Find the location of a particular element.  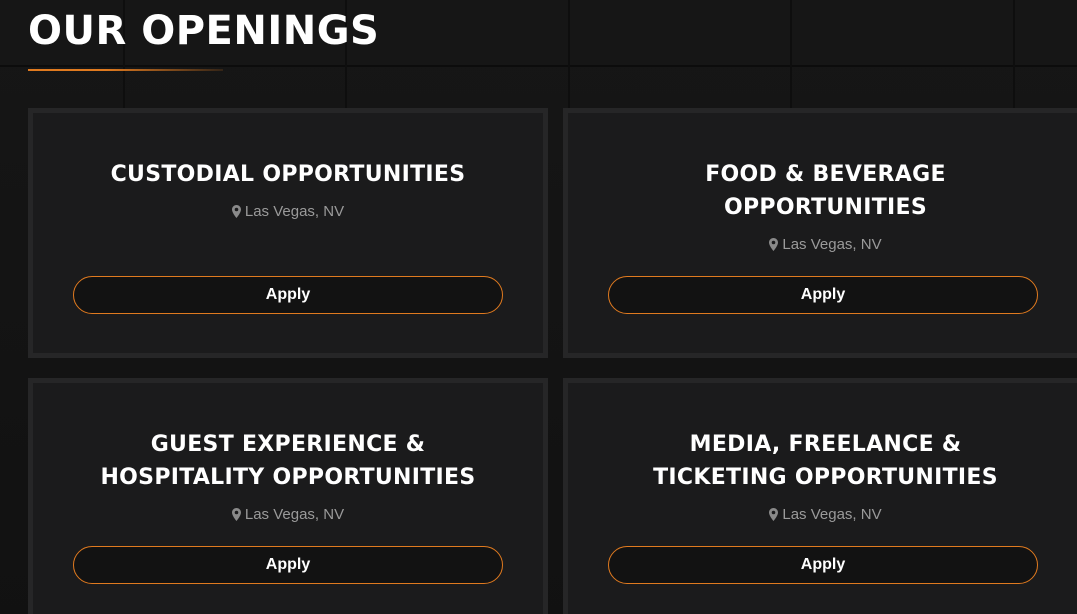

page-title: OUR OPENINGS is located at coordinates (204, 31).